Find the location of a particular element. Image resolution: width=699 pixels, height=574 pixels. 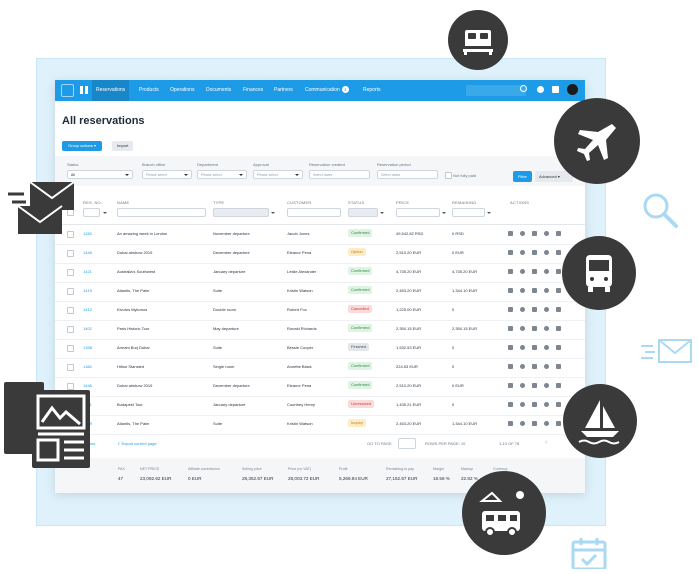

res-no-link: 1421 is located at coordinates (87, 271).